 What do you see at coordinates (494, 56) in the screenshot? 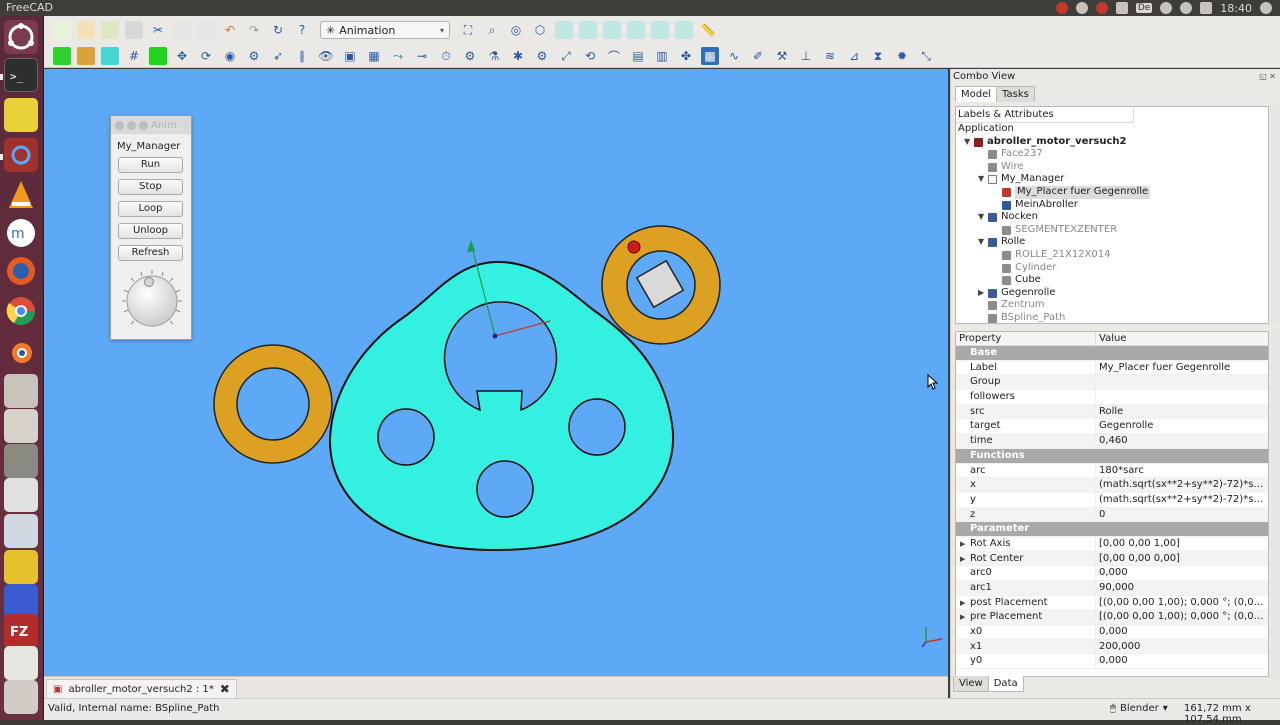
I see `connector-icon: ⚗` at bounding box center [494, 56].